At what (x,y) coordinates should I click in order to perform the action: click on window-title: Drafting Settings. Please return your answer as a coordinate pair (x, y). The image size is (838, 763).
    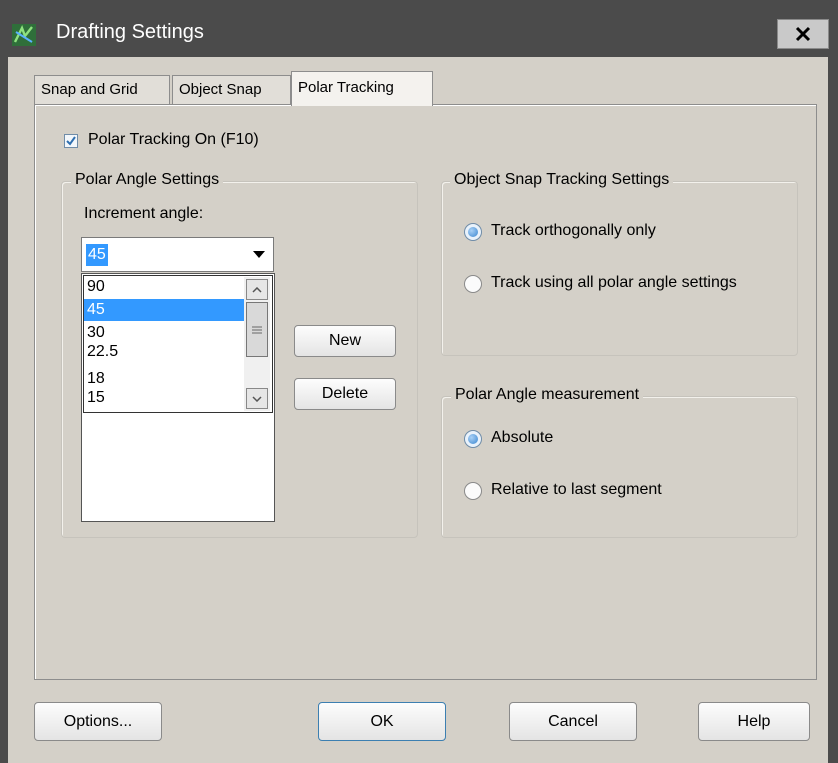
    Looking at the image, I should click on (130, 32).